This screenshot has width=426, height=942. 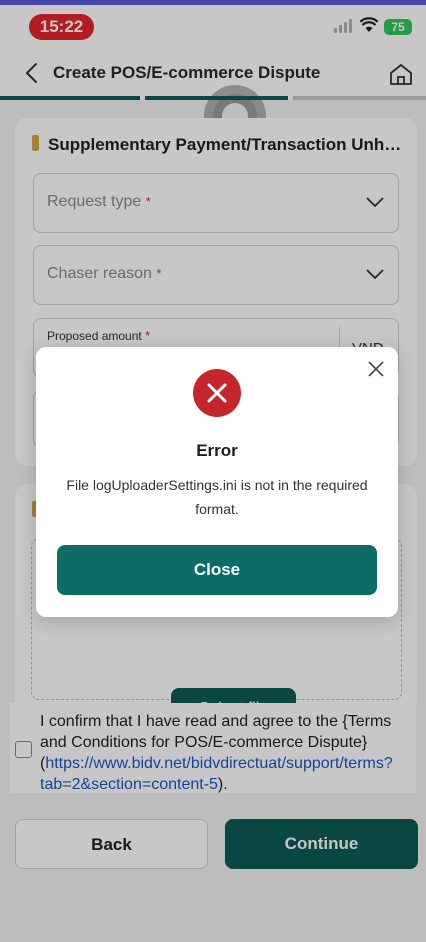 I want to click on close-icon, so click(x=376, y=369).